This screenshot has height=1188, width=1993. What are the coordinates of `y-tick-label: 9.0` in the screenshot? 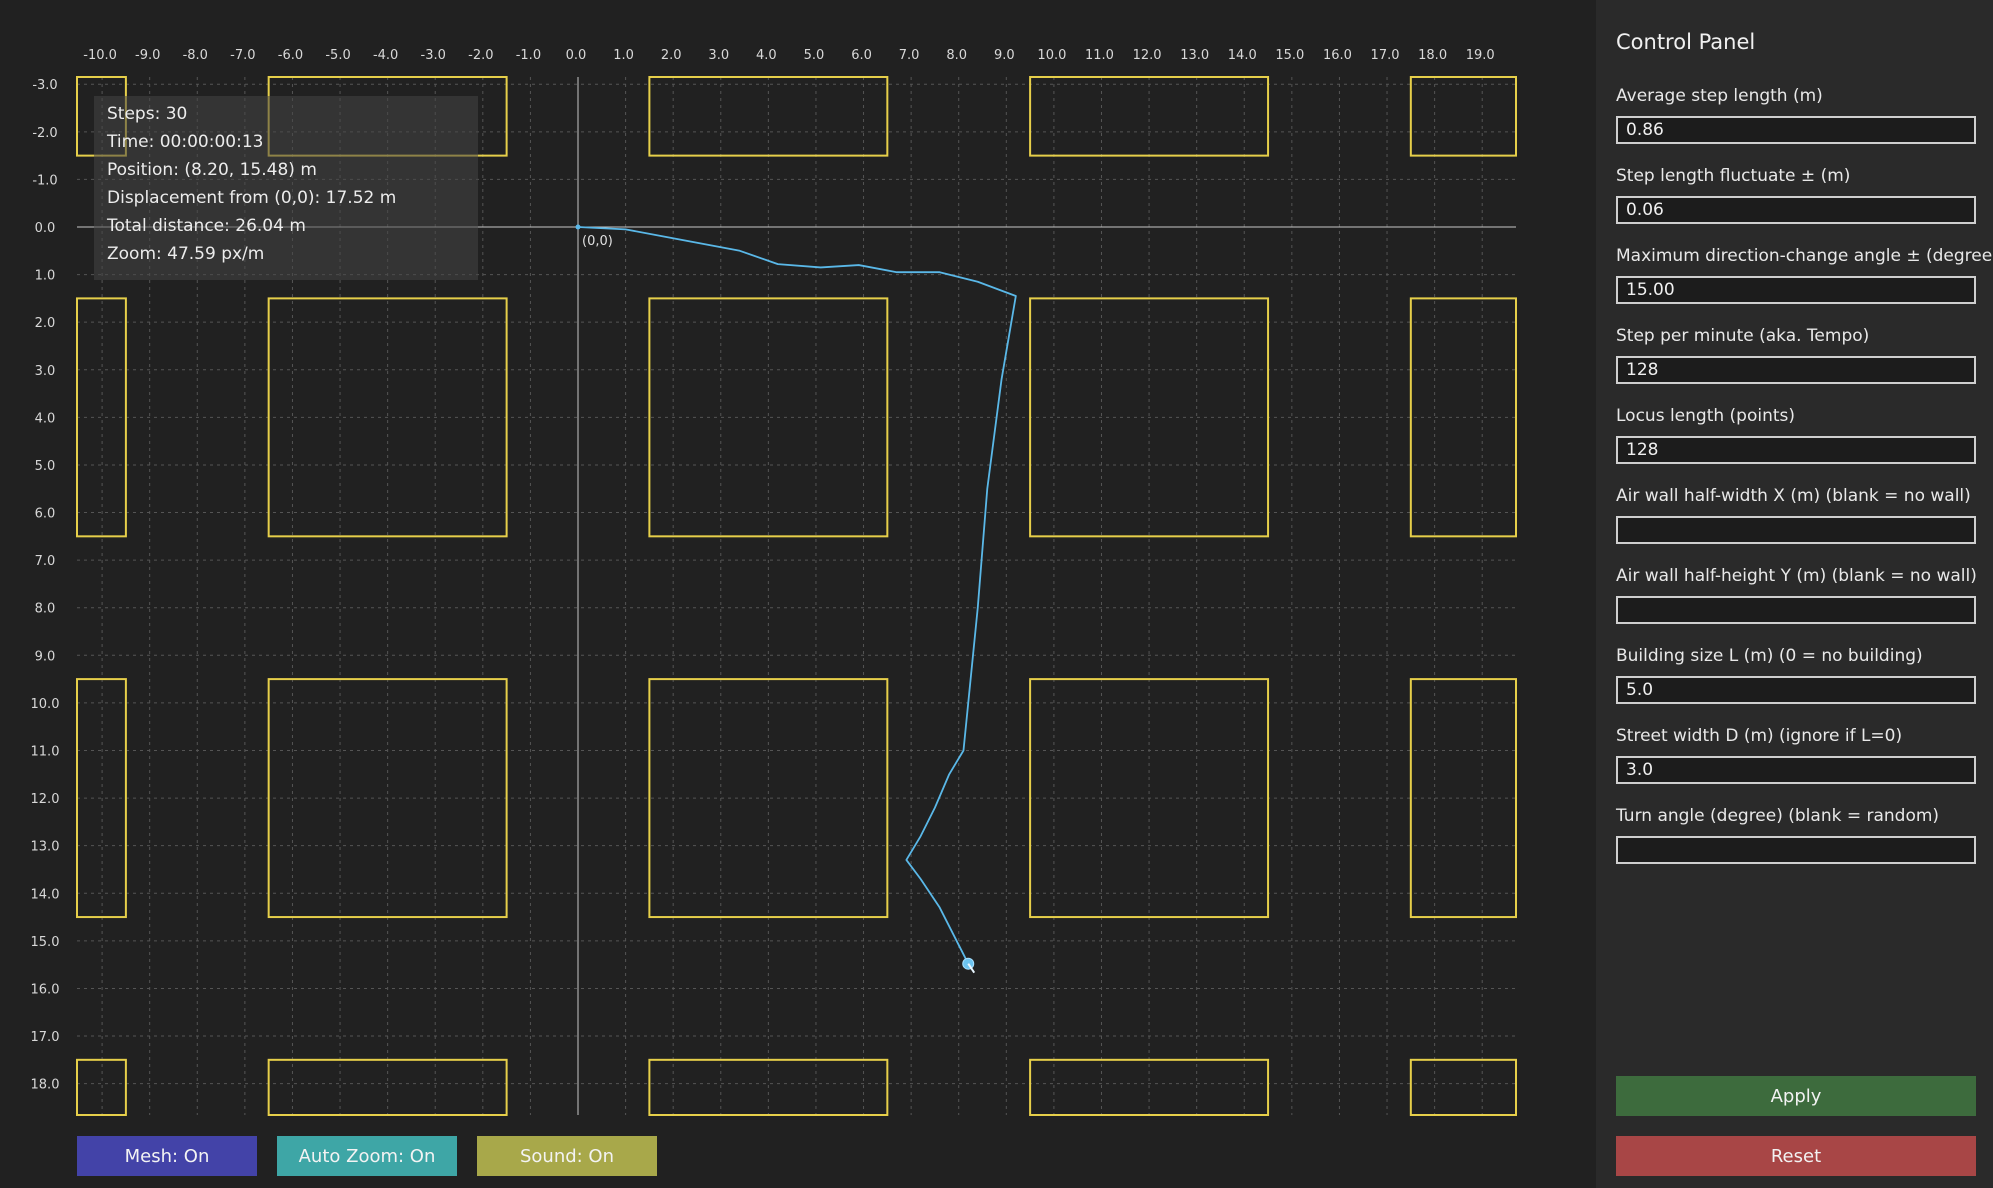 It's located at (45, 656).